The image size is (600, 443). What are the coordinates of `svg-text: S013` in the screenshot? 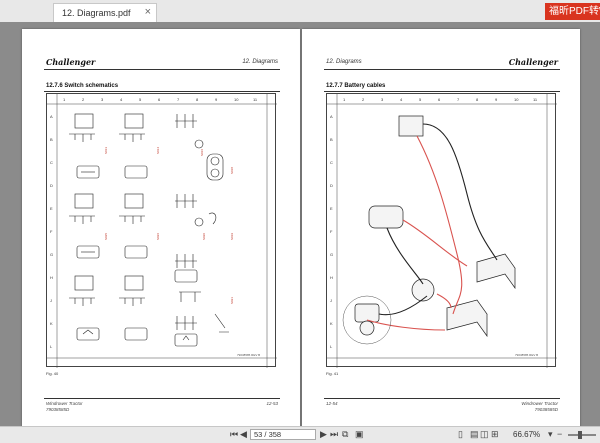 It's located at (106, 150).